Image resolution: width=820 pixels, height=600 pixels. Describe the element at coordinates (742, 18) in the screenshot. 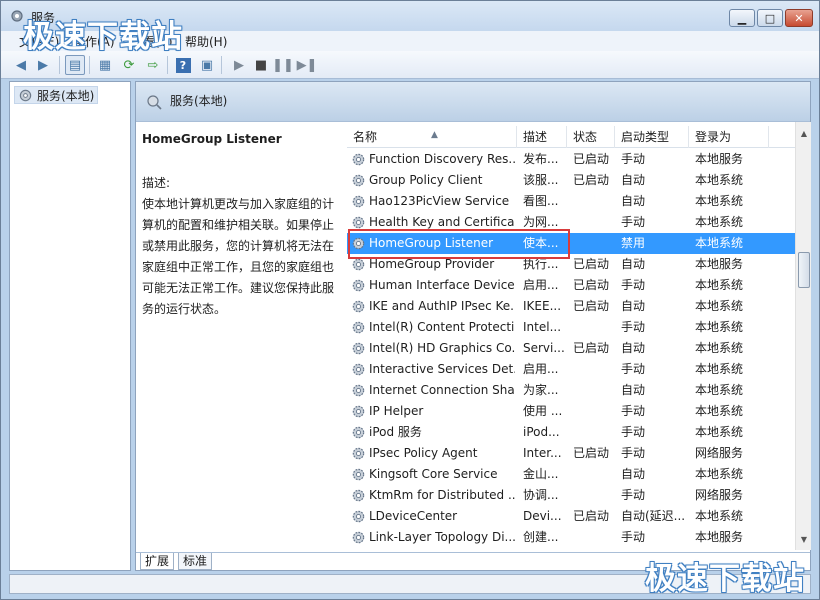

I see `minimize-button: ▁` at that location.